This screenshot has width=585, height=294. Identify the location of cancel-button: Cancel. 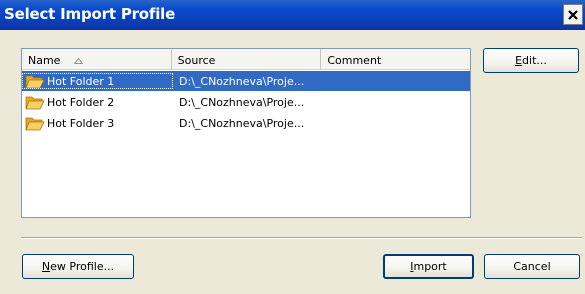
(532, 266).